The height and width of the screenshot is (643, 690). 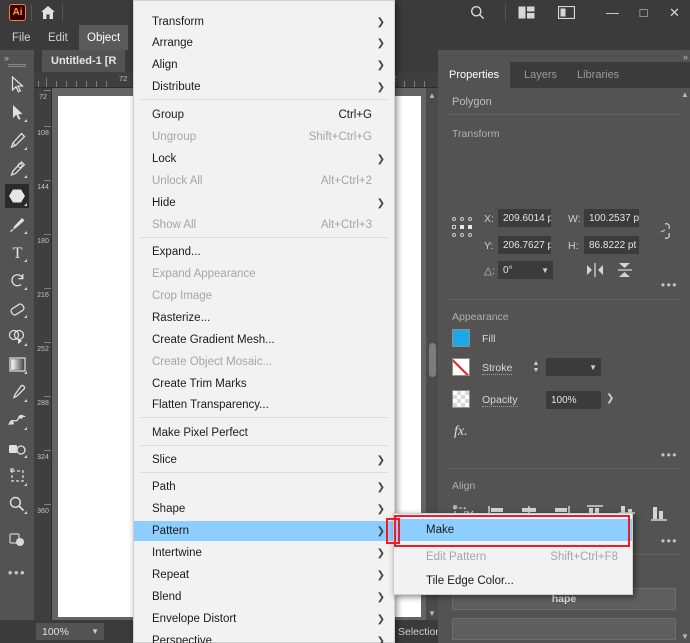 What do you see at coordinates (17, 112) in the screenshot?
I see `direct-selection-tool` at bounding box center [17, 112].